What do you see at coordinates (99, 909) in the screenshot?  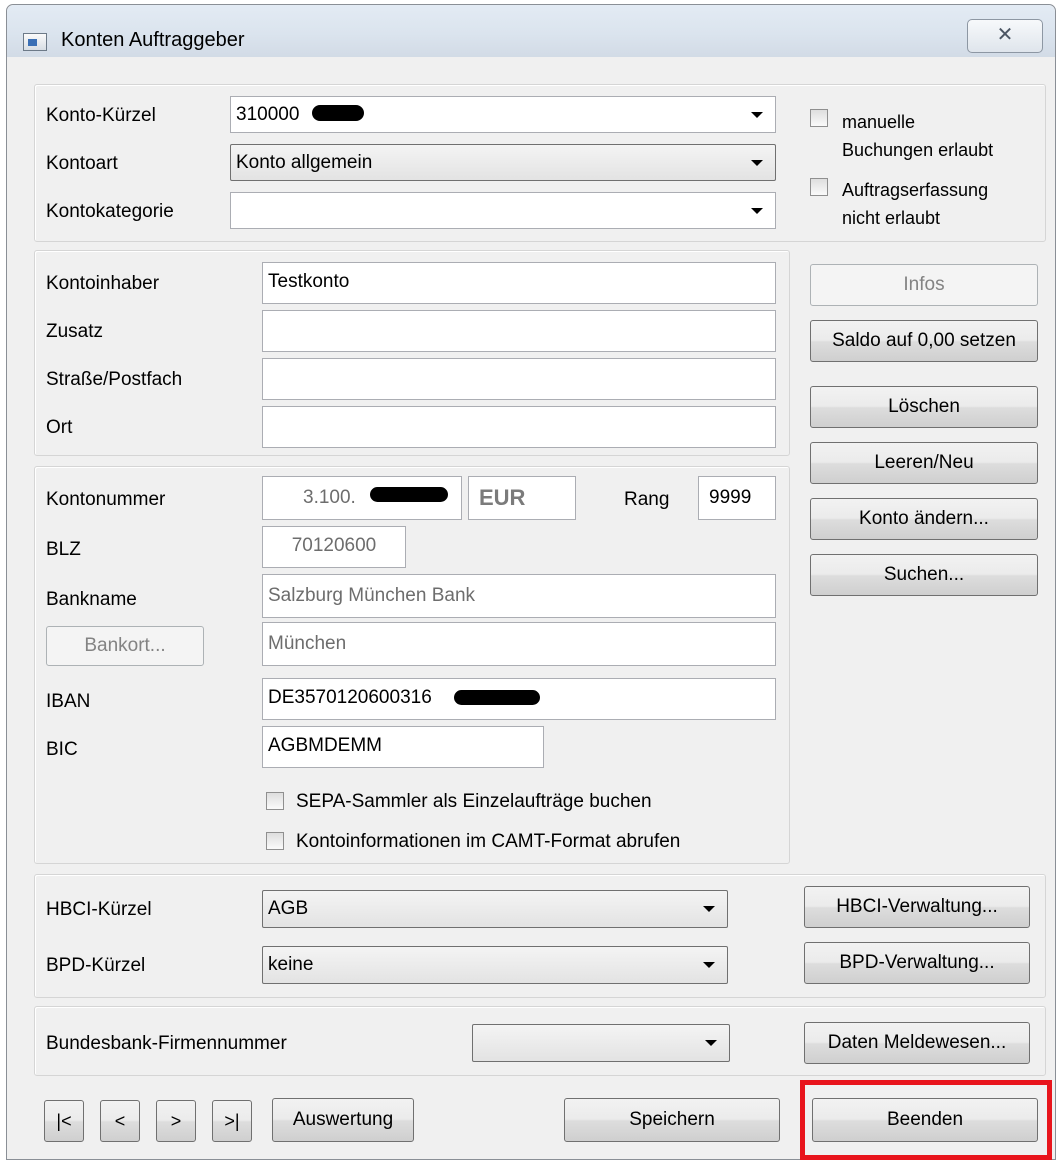 I see `hbci-kuerzel-label: HBCI-Kürzel` at bounding box center [99, 909].